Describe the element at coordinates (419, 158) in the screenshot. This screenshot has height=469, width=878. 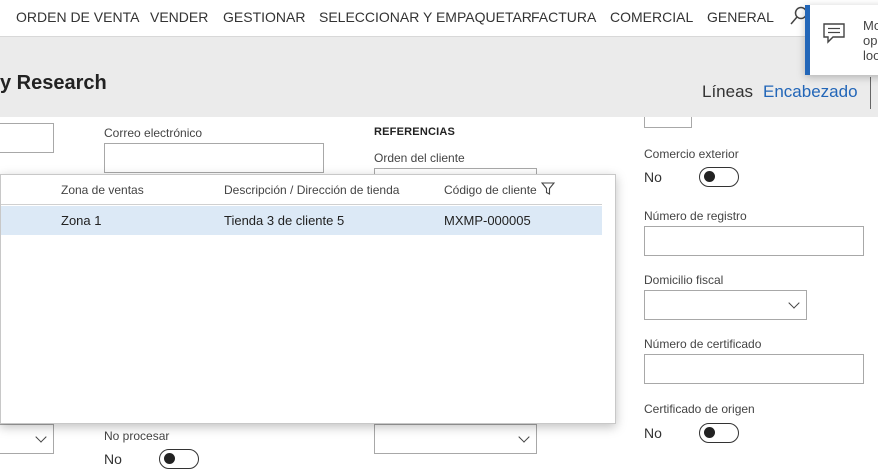
I see `orden-cliente-label: Orden del cliente` at that location.